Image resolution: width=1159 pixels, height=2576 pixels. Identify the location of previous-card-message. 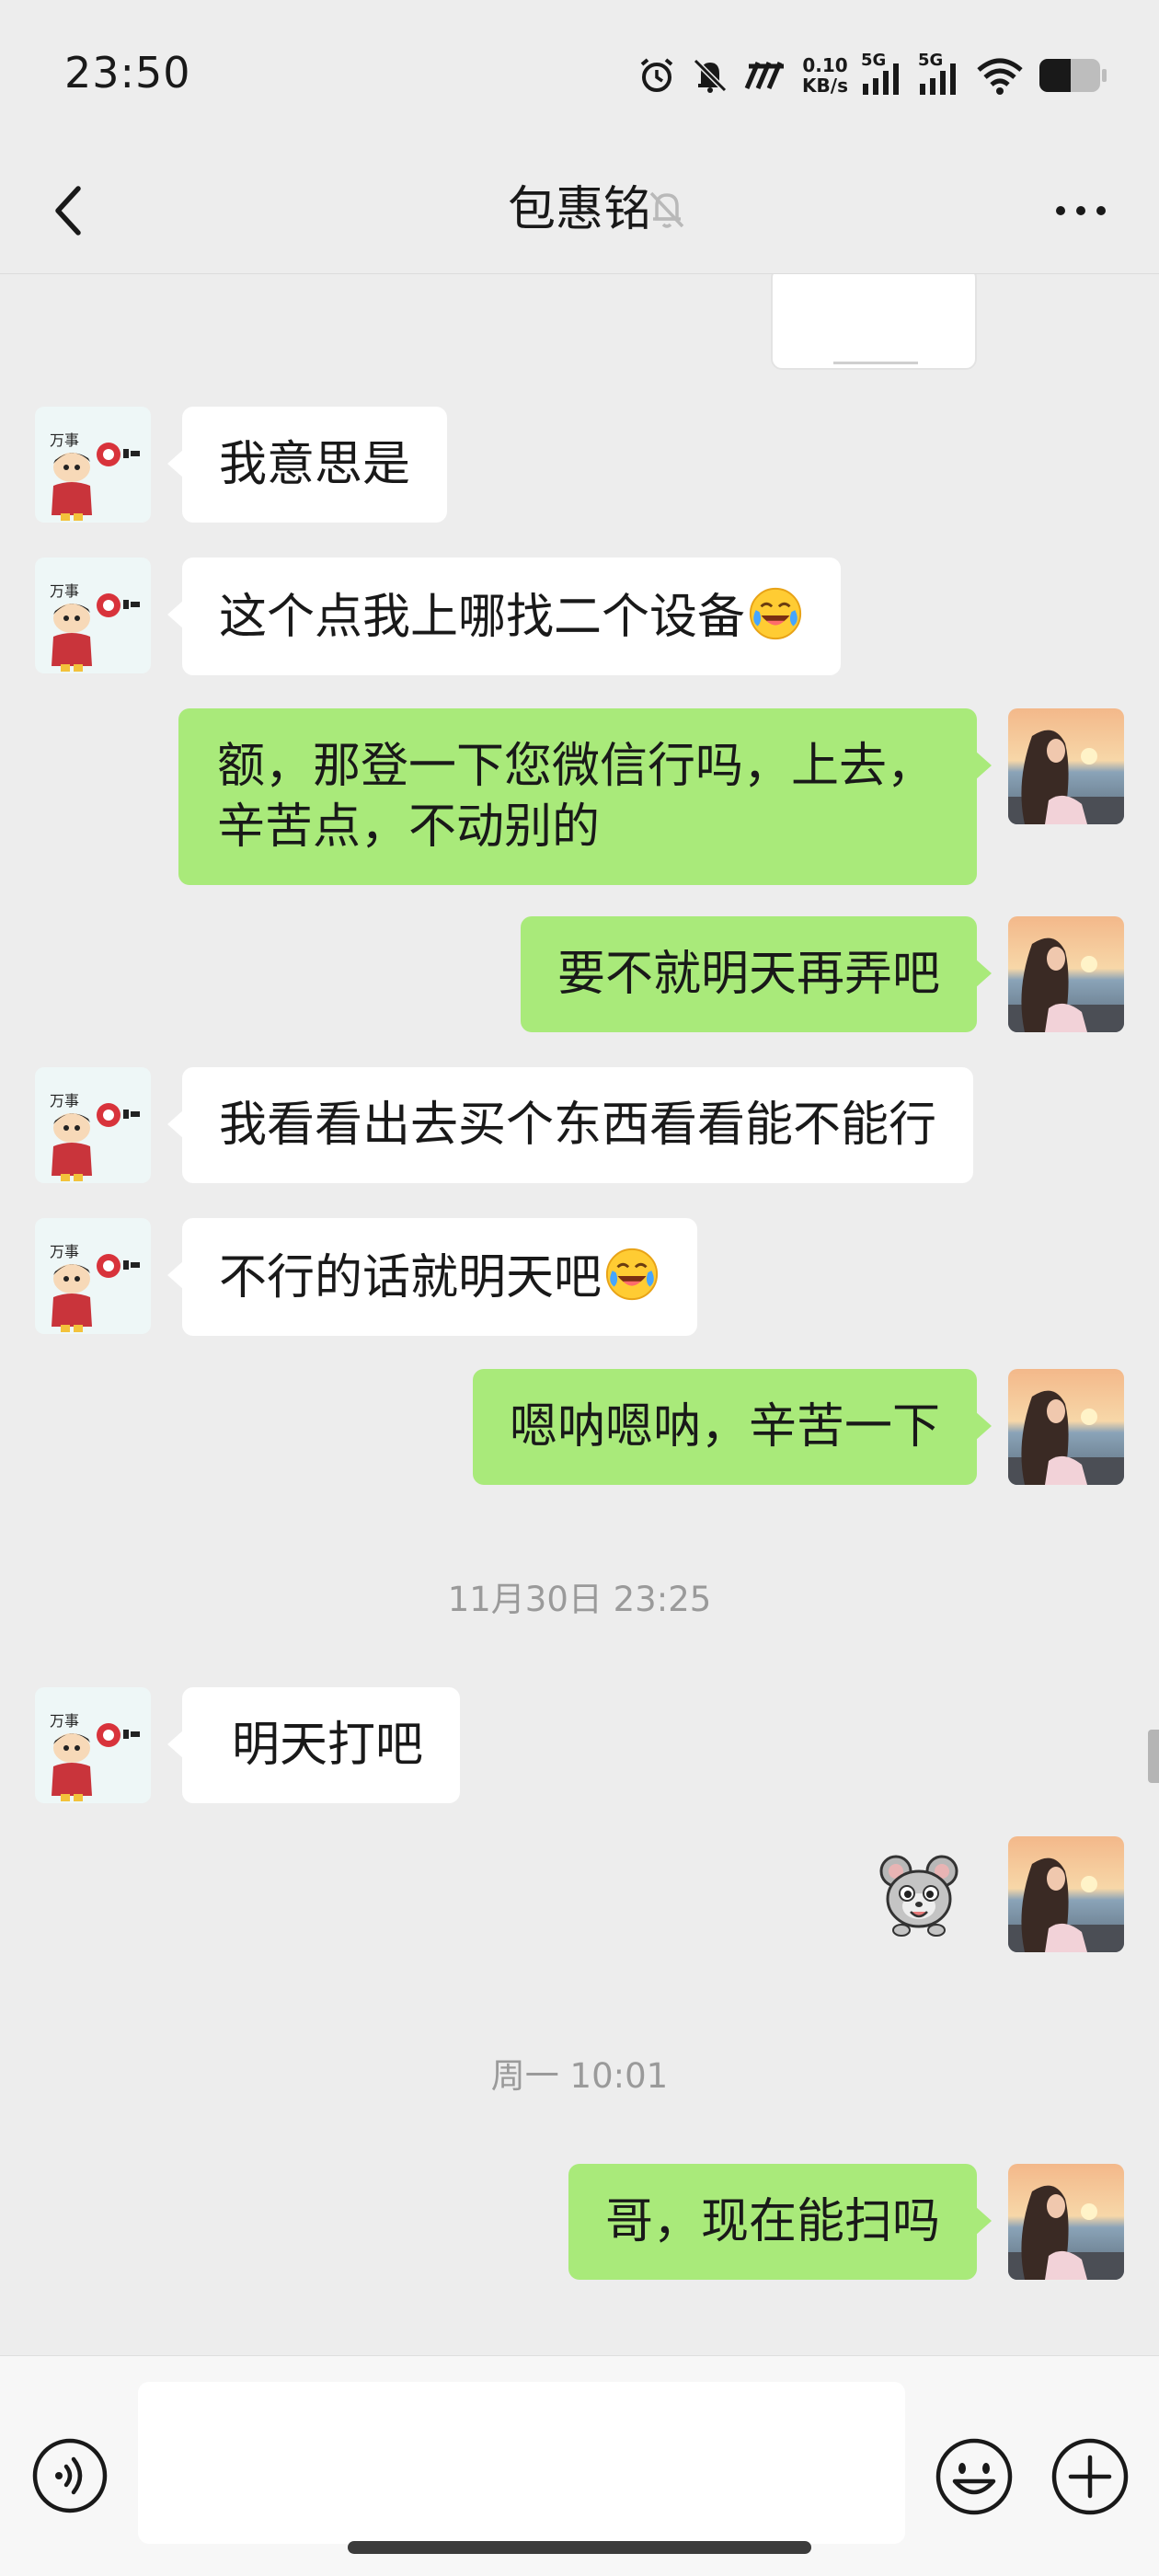
(874, 322).